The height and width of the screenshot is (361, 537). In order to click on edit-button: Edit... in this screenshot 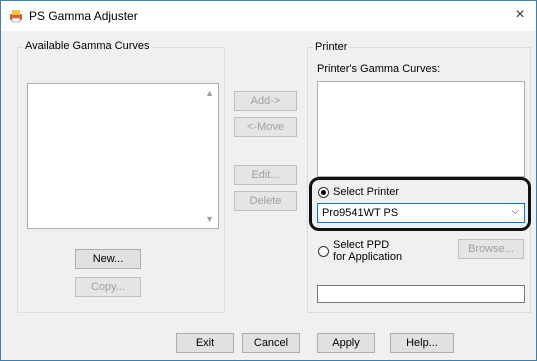, I will do `click(265, 175)`.